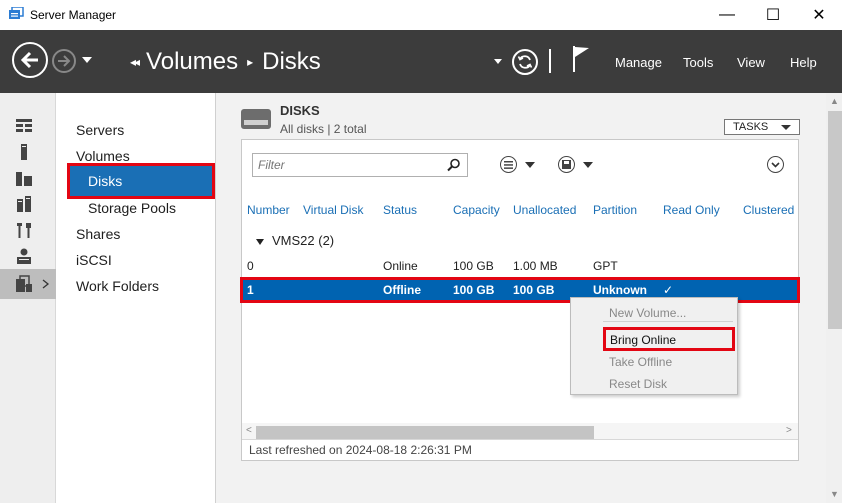  I want to click on tools-icon, so click(24, 230).